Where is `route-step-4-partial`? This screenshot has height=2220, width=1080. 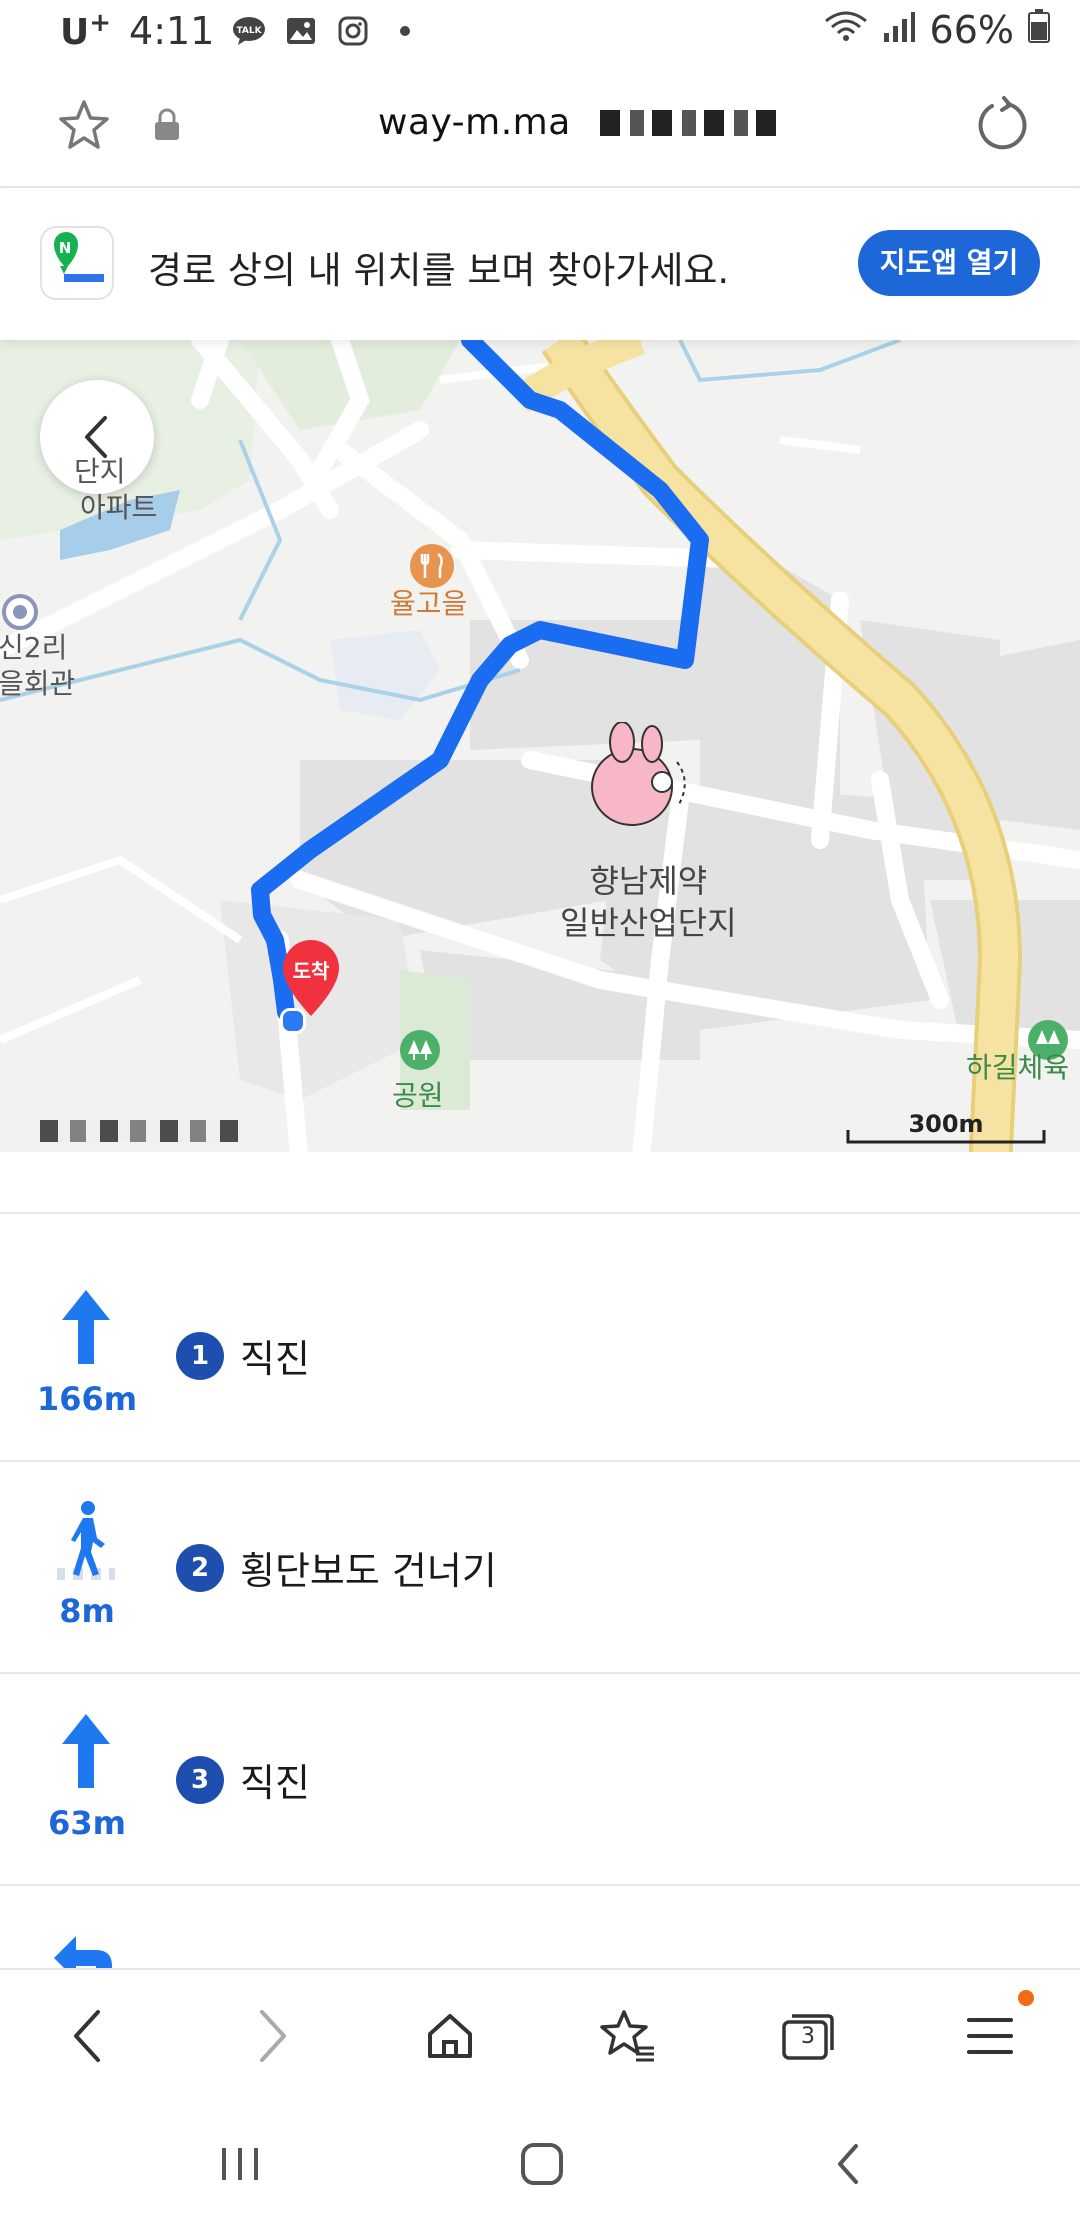
route-step-4-partial is located at coordinates (540, 1926).